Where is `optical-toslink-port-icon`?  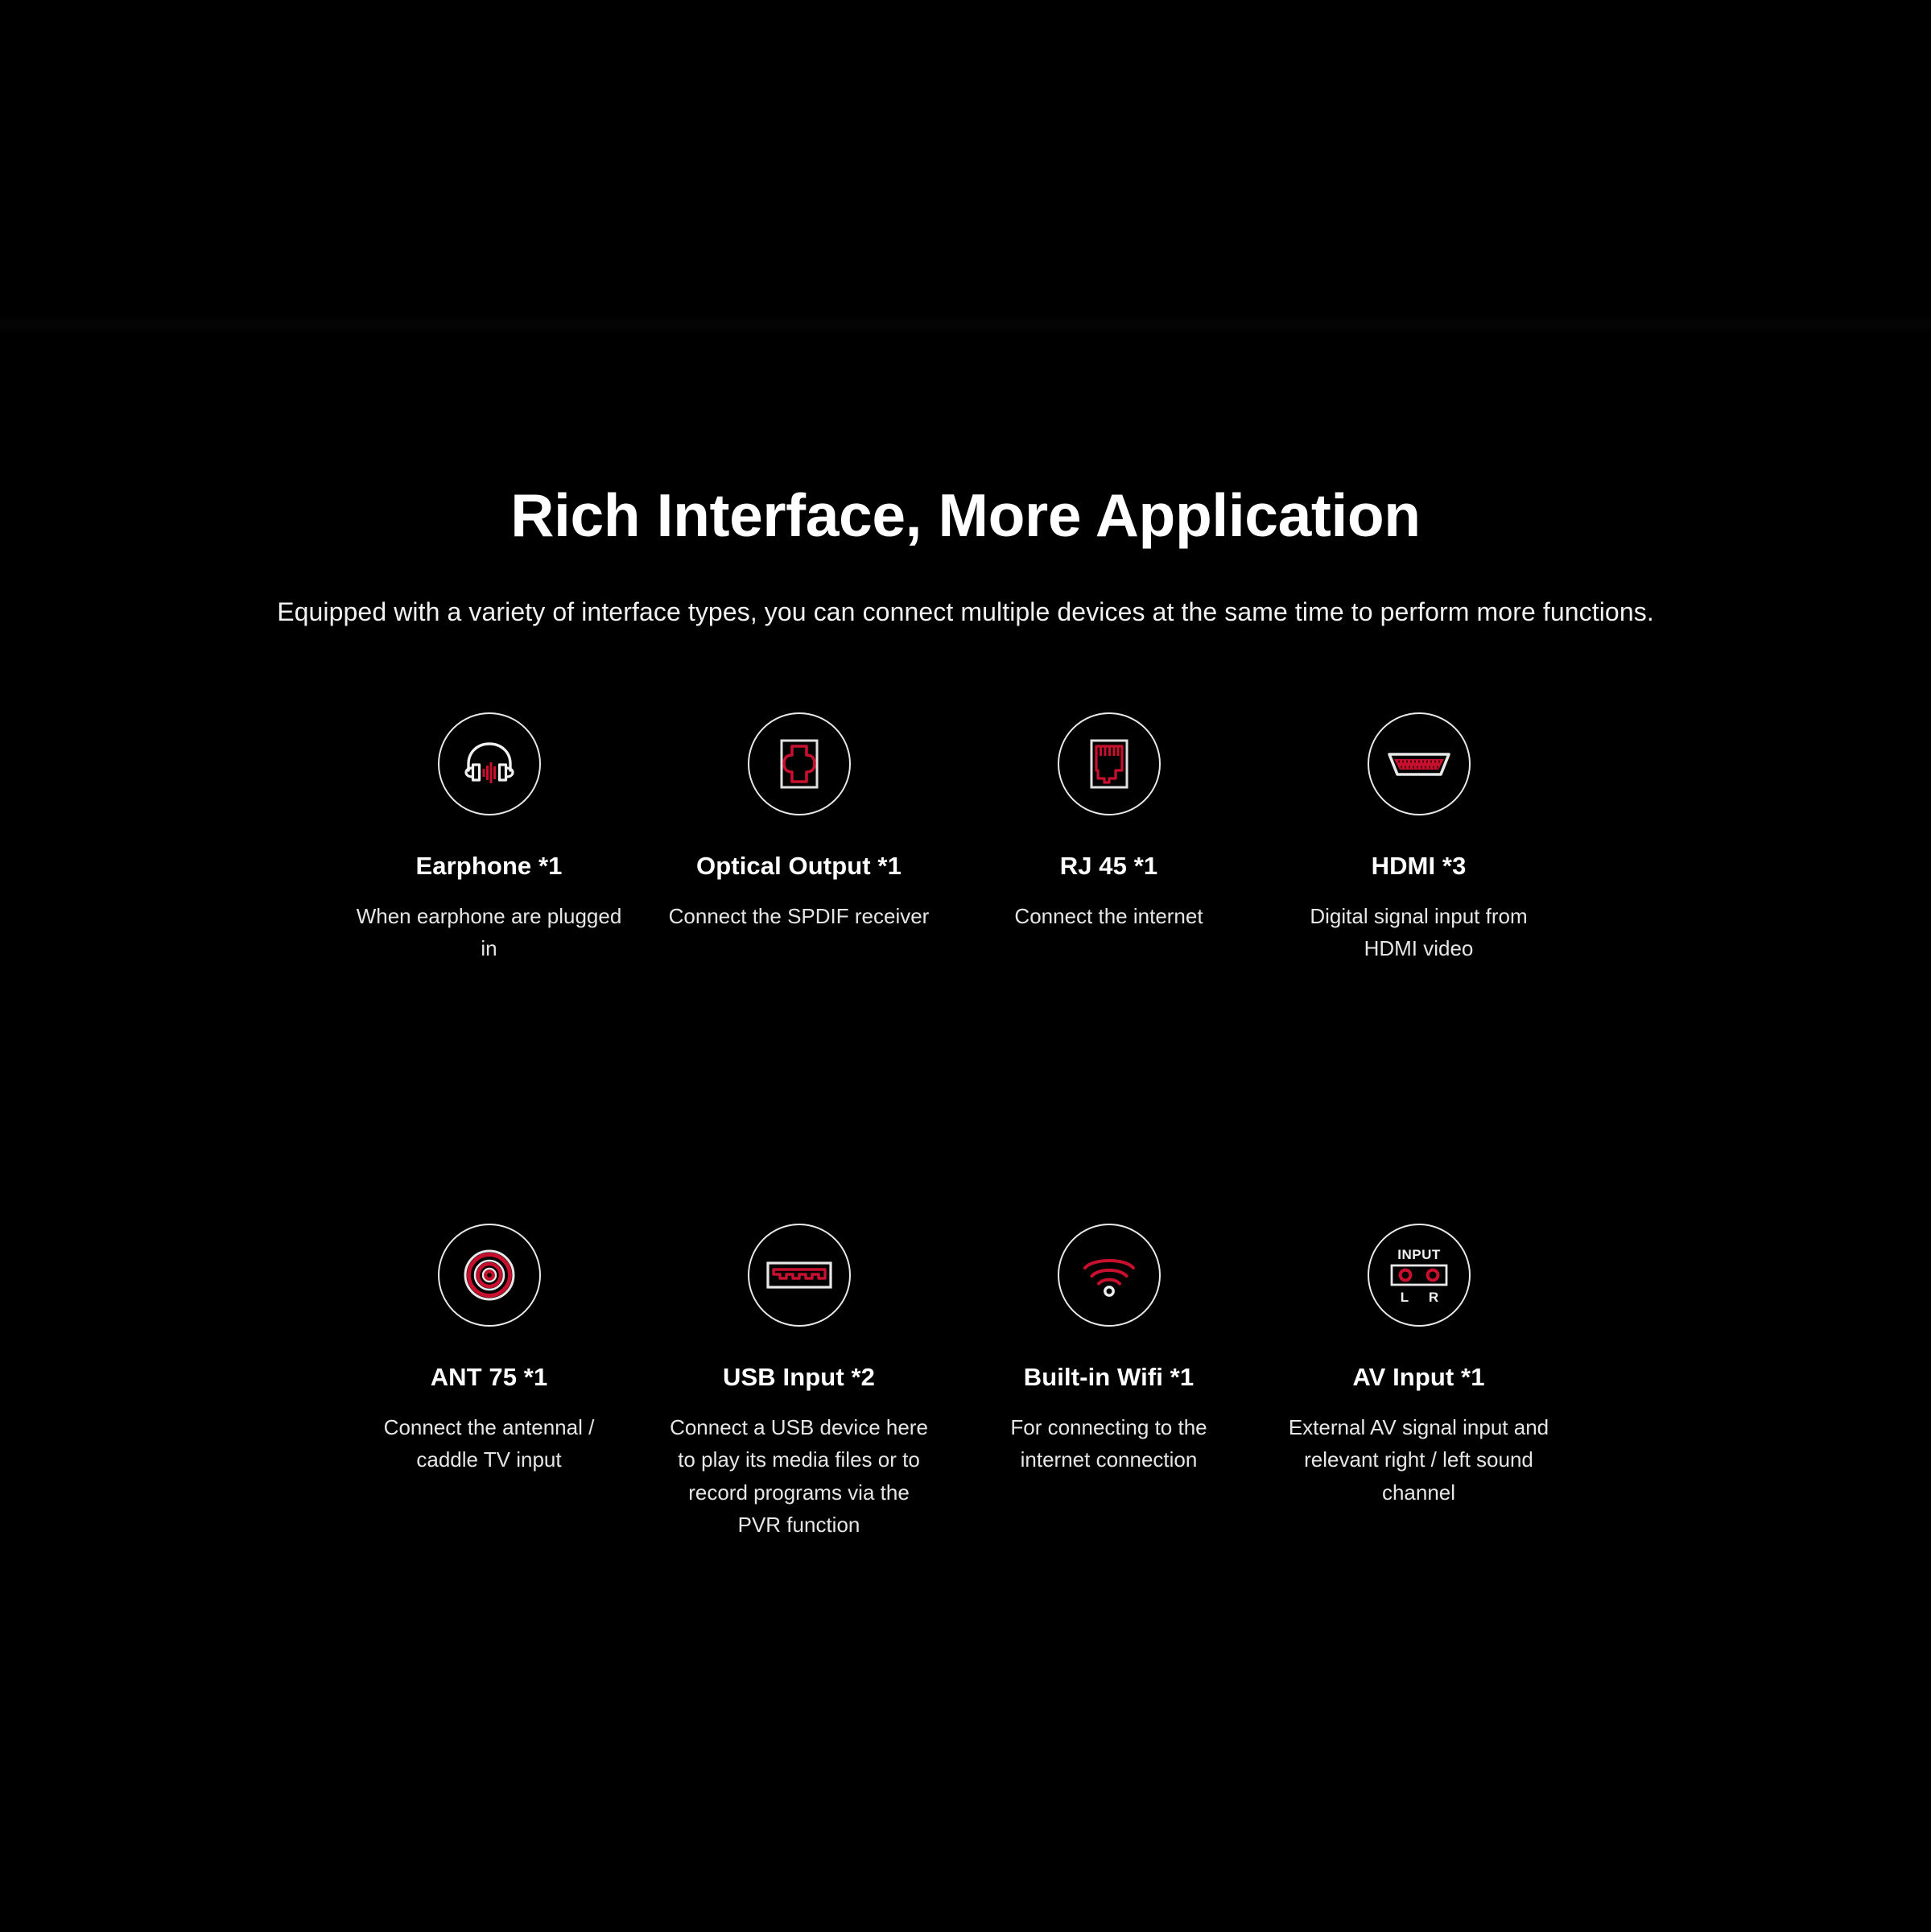 optical-toslink-port-icon is located at coordinates (799, 764).